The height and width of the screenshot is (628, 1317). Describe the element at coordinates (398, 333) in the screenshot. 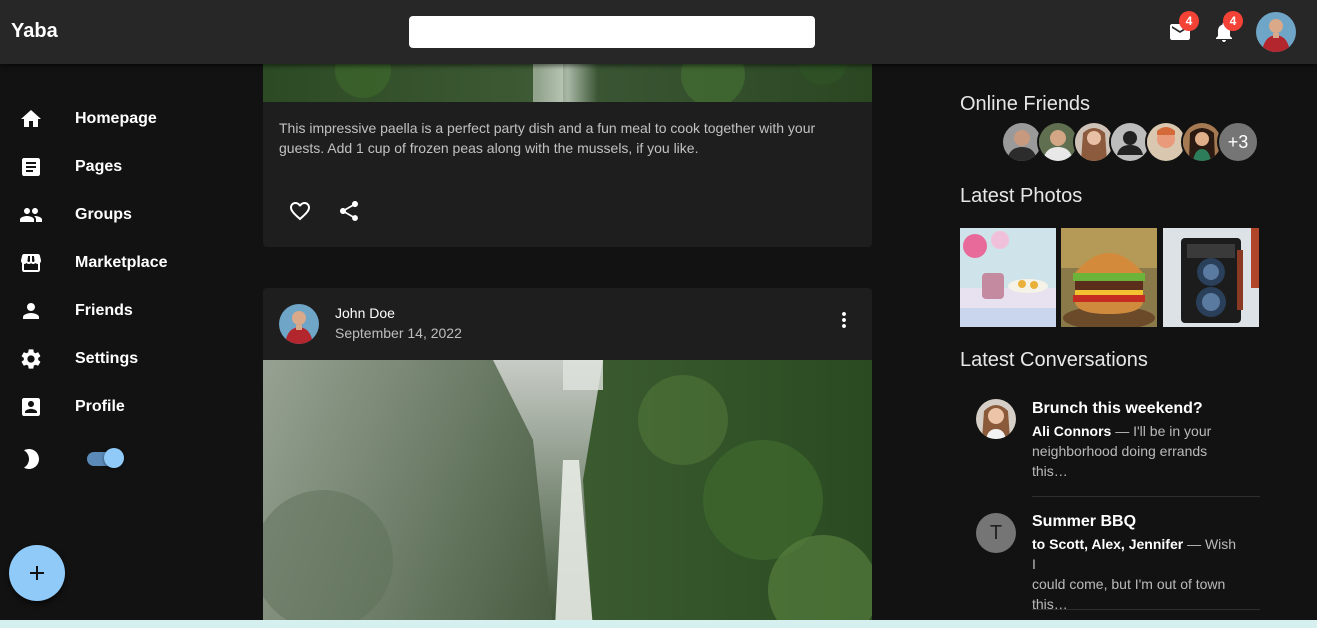

I see `post-date: September 14, 2022` at that location.